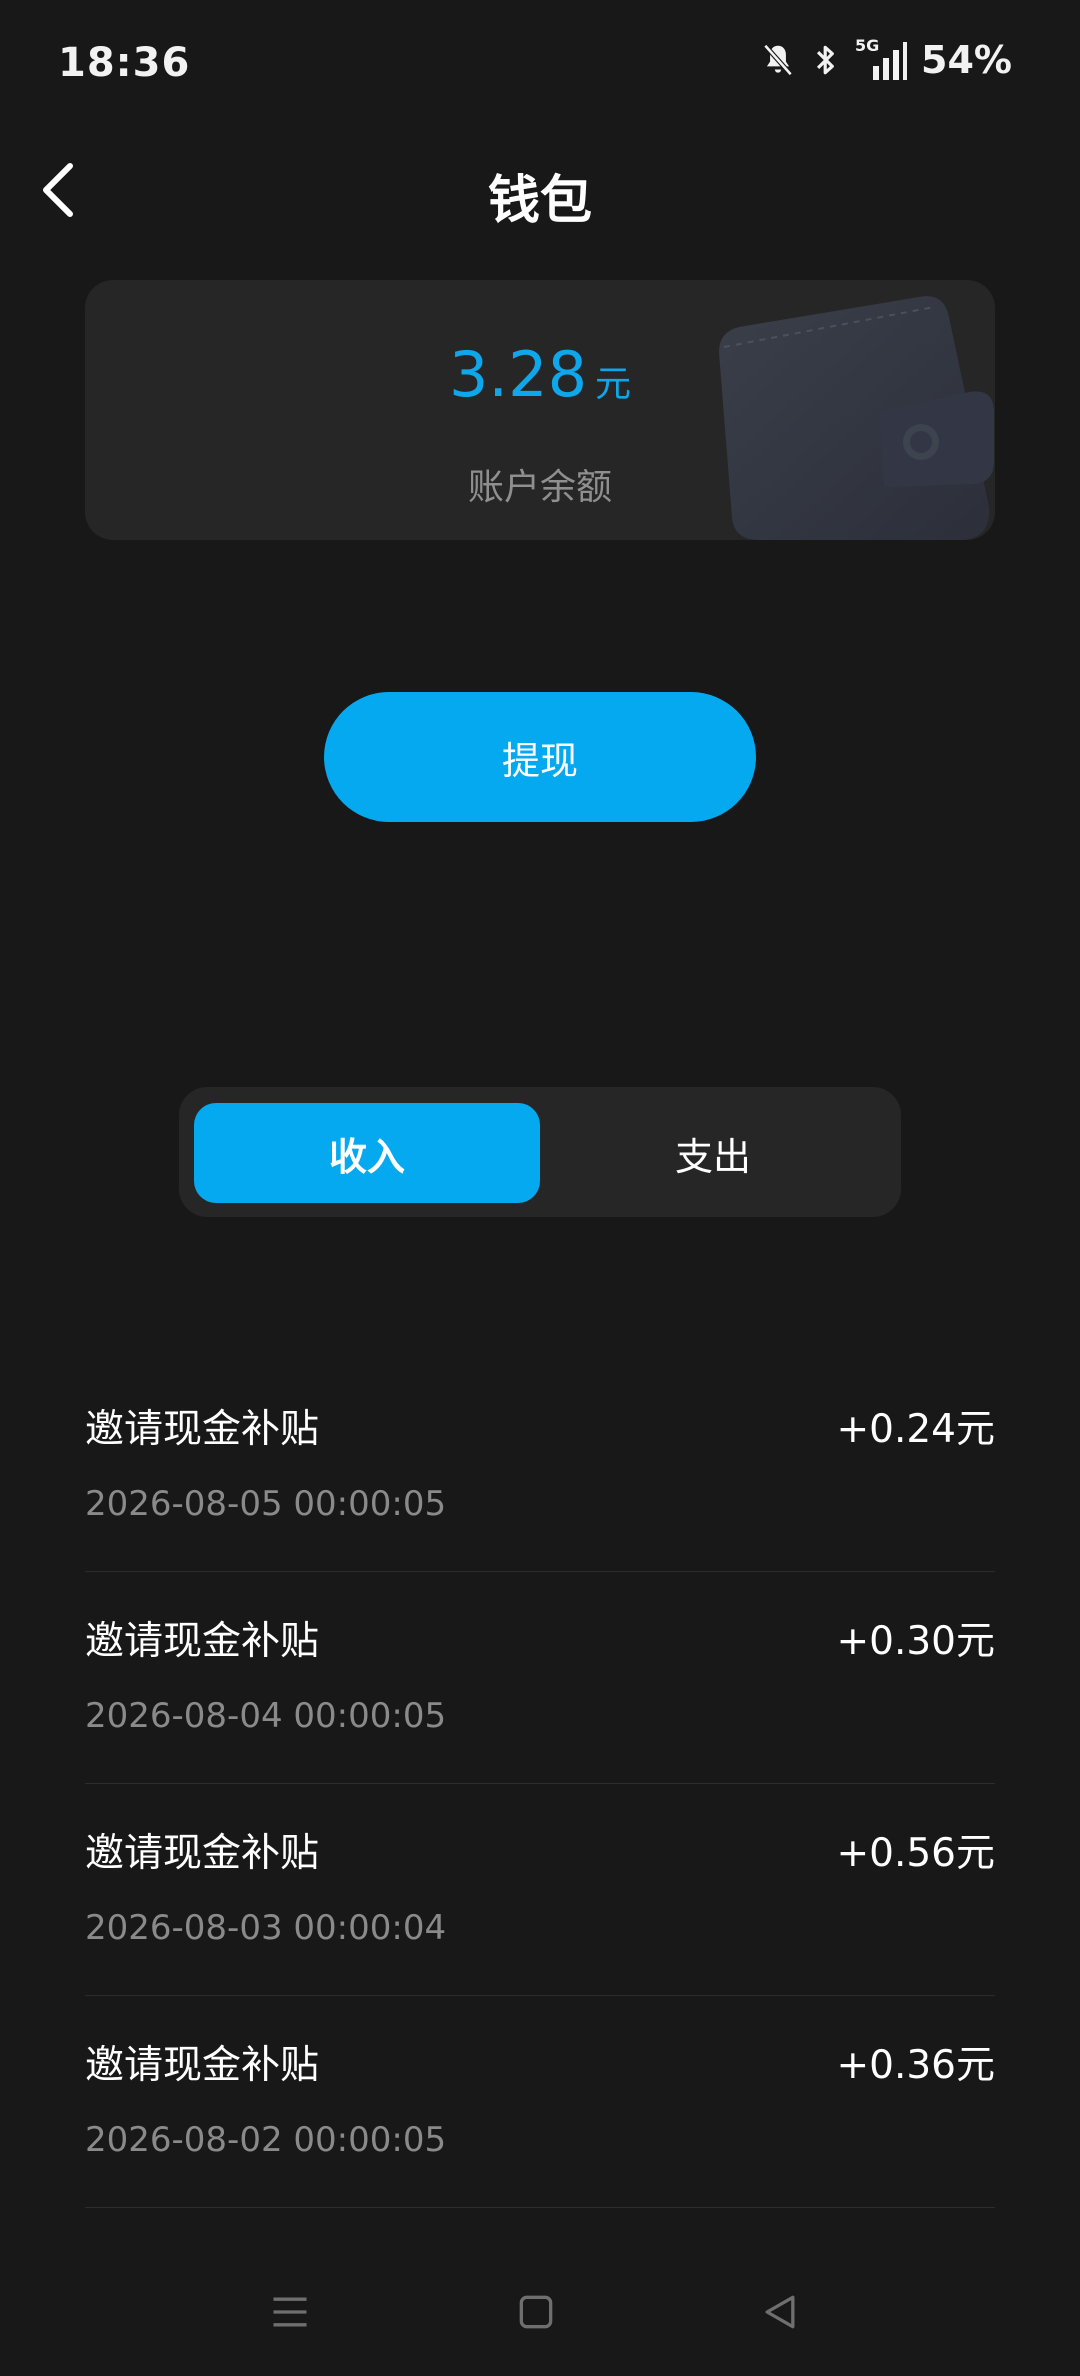 The image size is (1080, 2376). Describe the element at coordinates (915, 2065) in the screenshot. I see `transaction-amount: +0.36元` at that location.